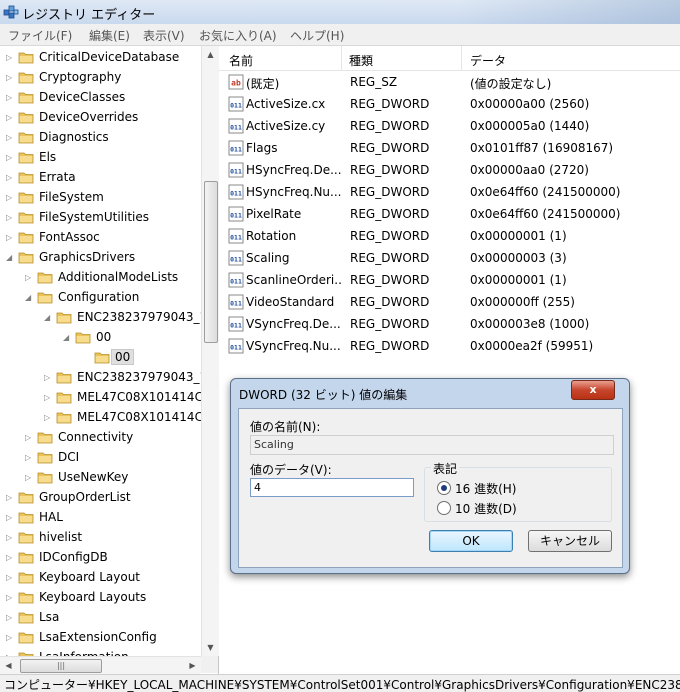 The height and width of the screenshot is (692, 680). I want to click on column-data: データ, so click(488, 60).